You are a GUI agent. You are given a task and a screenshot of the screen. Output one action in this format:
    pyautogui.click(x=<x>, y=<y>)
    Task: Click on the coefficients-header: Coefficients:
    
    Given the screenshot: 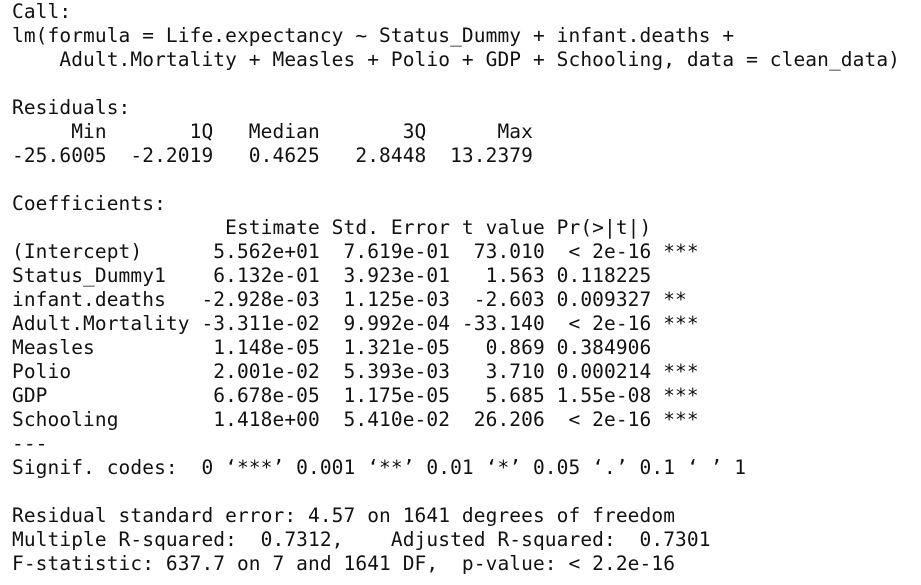 What is the action you would take?
    pyautogui.click(x=89, y=203)
    